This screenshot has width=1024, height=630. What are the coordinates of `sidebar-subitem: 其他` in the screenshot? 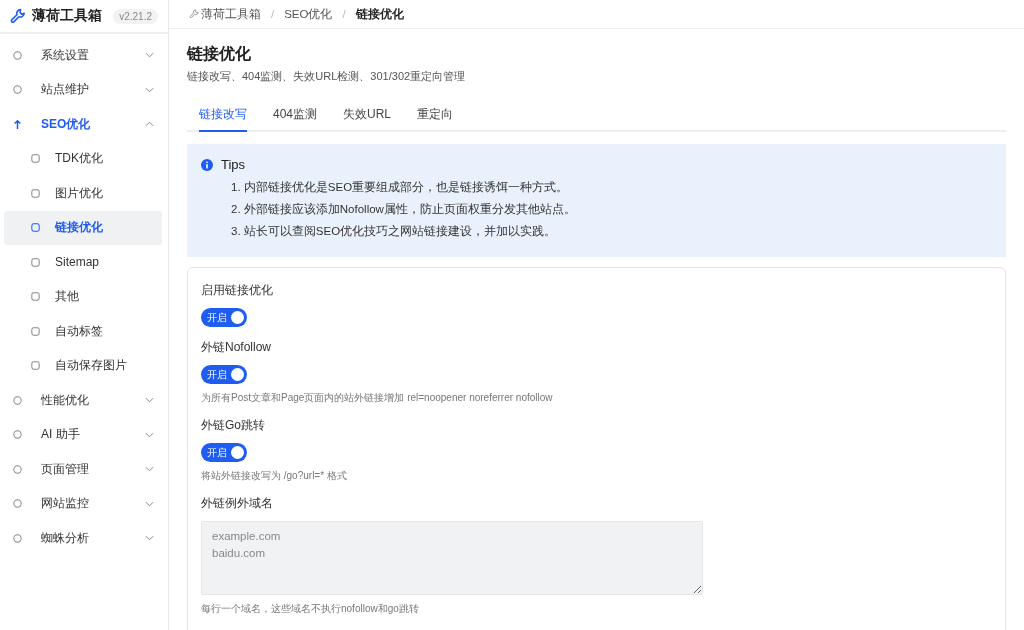 It's located at (83, 296).